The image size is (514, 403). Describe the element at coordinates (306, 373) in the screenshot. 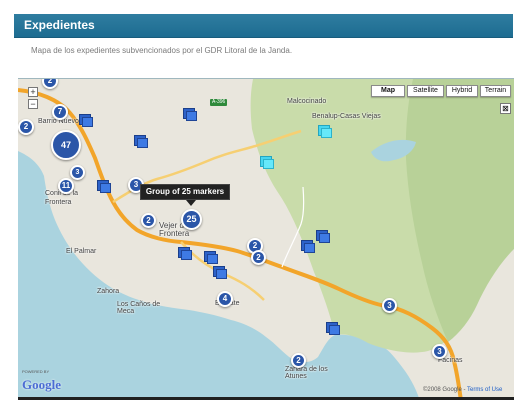

I see `place-zahara-de-los-atunes: Zahara de los Atunes` at that location.